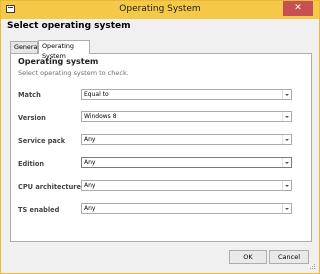 The image size is (320, 274). I want to click on match-label: Match, so click(29, 95).